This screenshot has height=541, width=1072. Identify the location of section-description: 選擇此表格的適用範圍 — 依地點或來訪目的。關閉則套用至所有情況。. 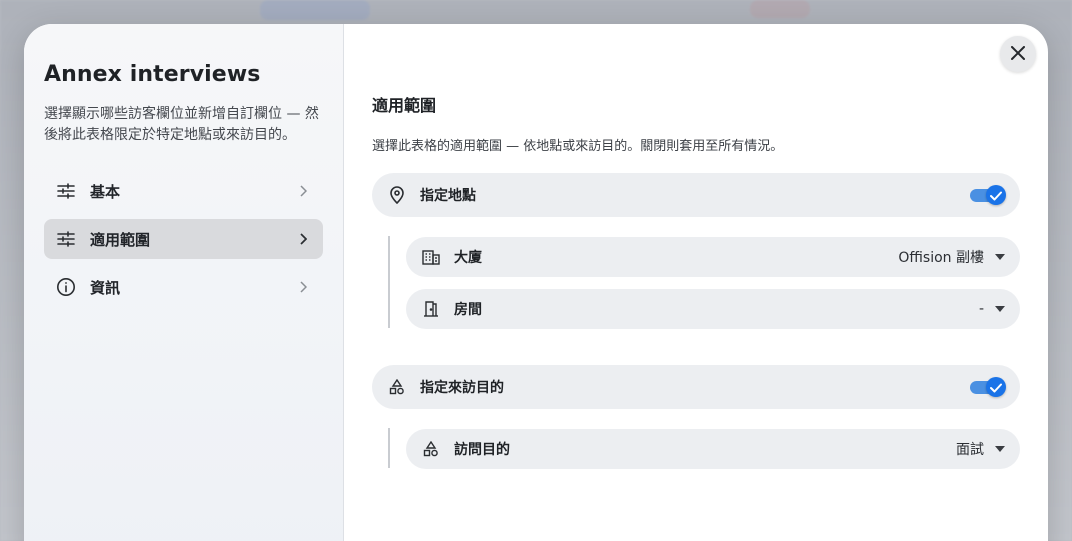
(578, 146).